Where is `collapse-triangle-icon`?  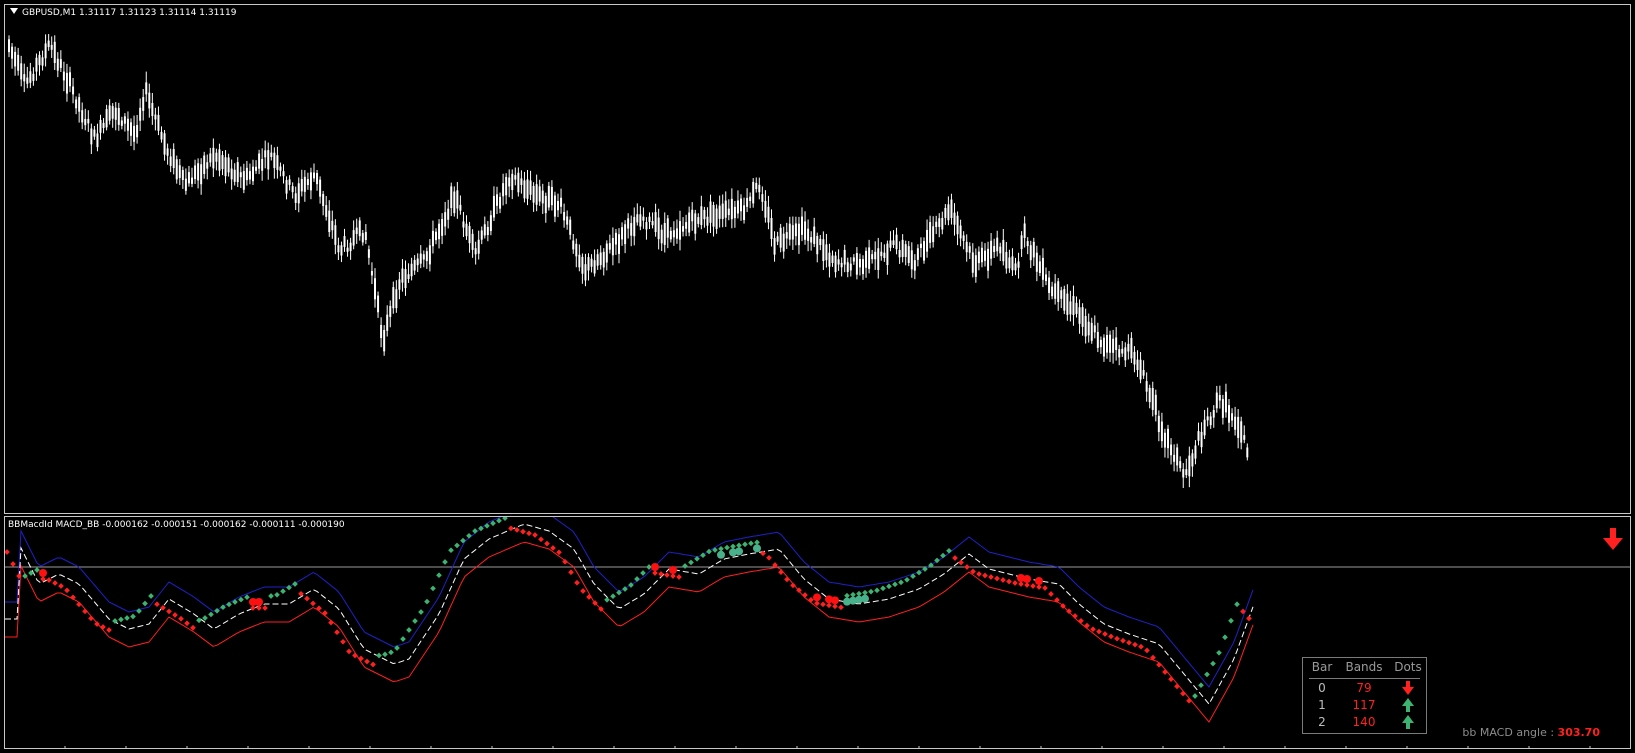 collapse-triangle-icon is located at coordinates (14, 11).